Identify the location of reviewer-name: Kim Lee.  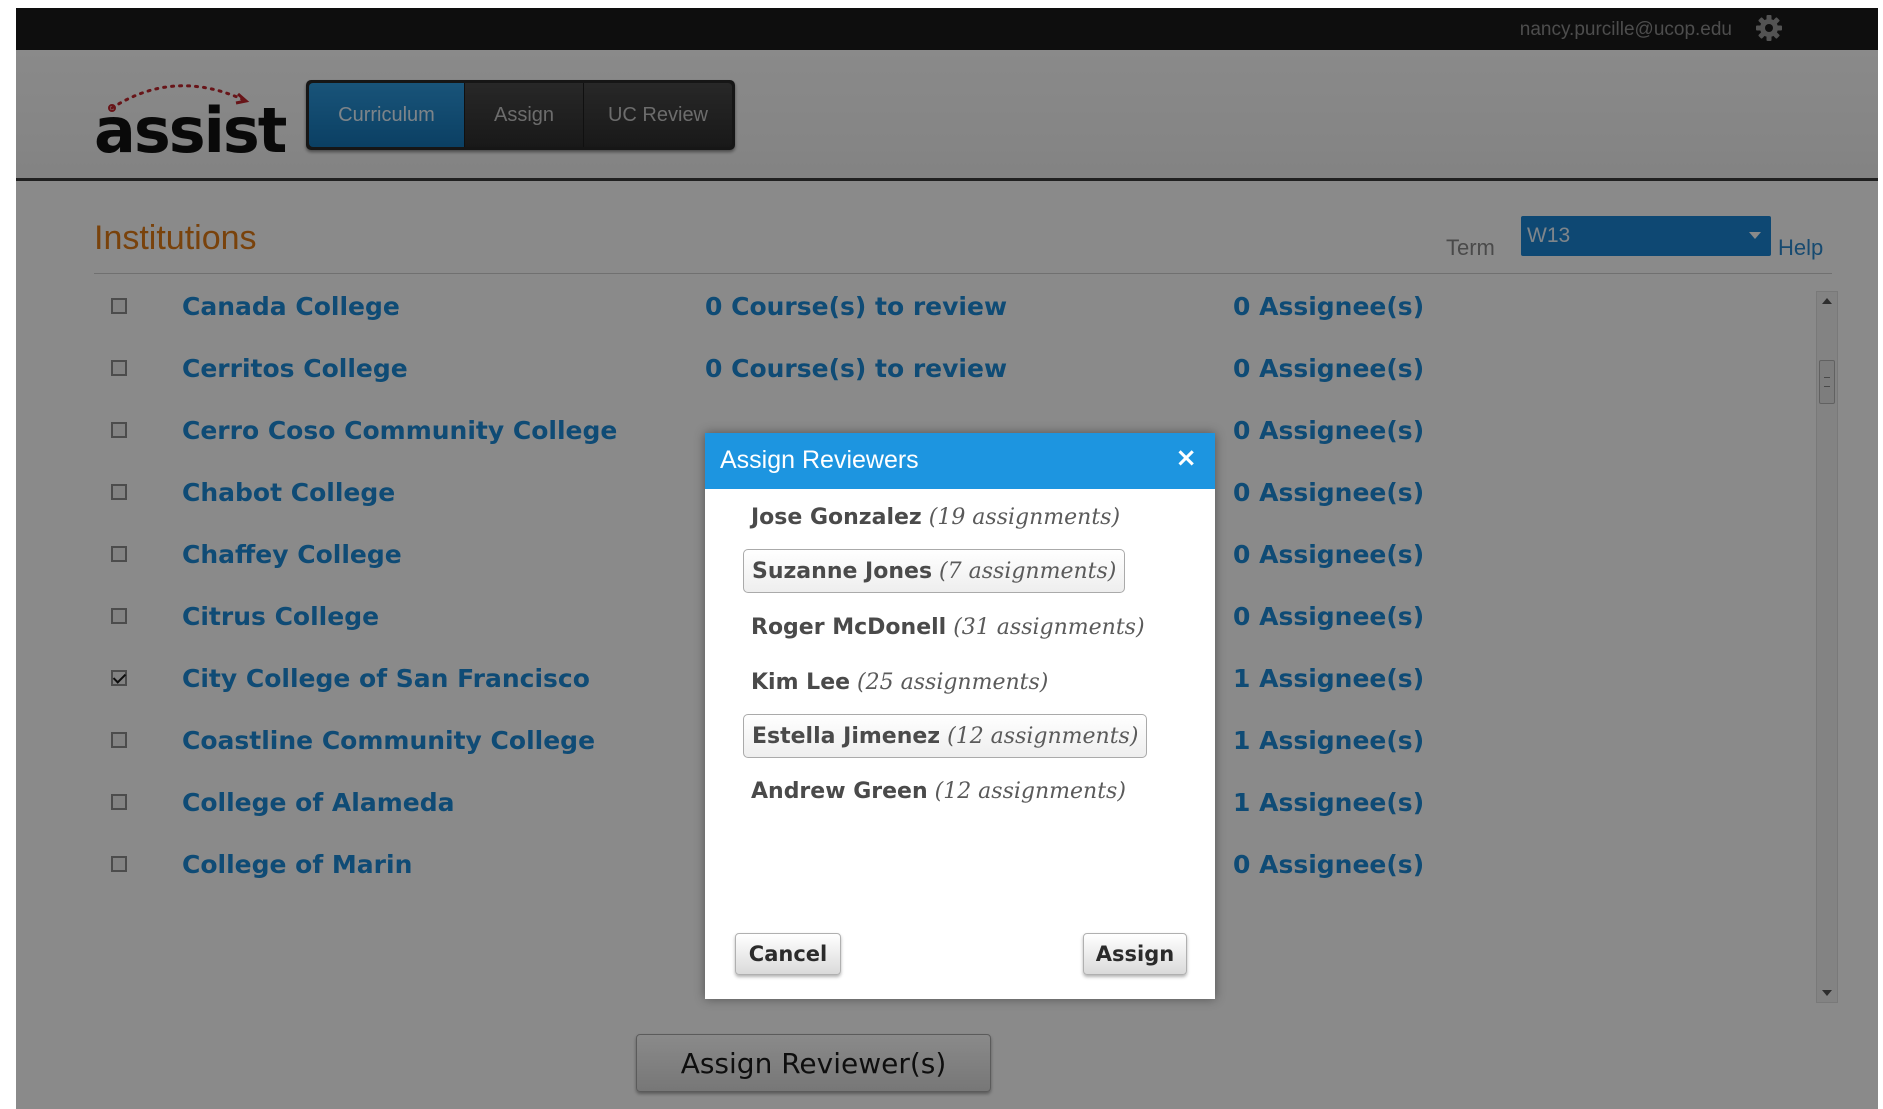
(801, 682).